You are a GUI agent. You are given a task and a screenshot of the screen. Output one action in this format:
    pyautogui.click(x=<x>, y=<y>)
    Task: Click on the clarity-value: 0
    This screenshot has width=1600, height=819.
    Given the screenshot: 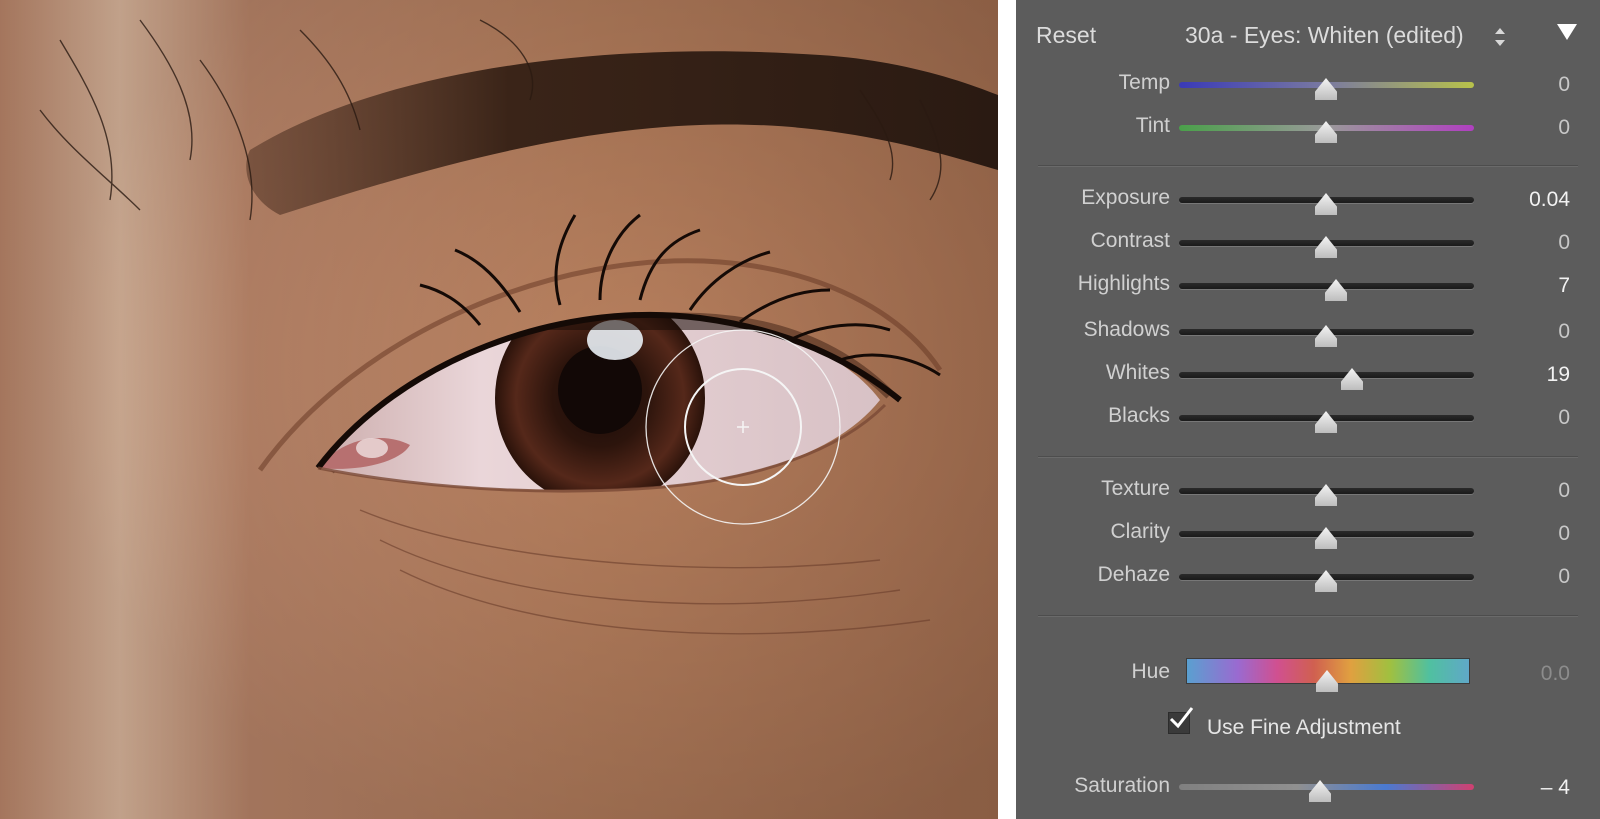 What is the action you would take?
    pyautogui.click(x=1564, y=534)
    